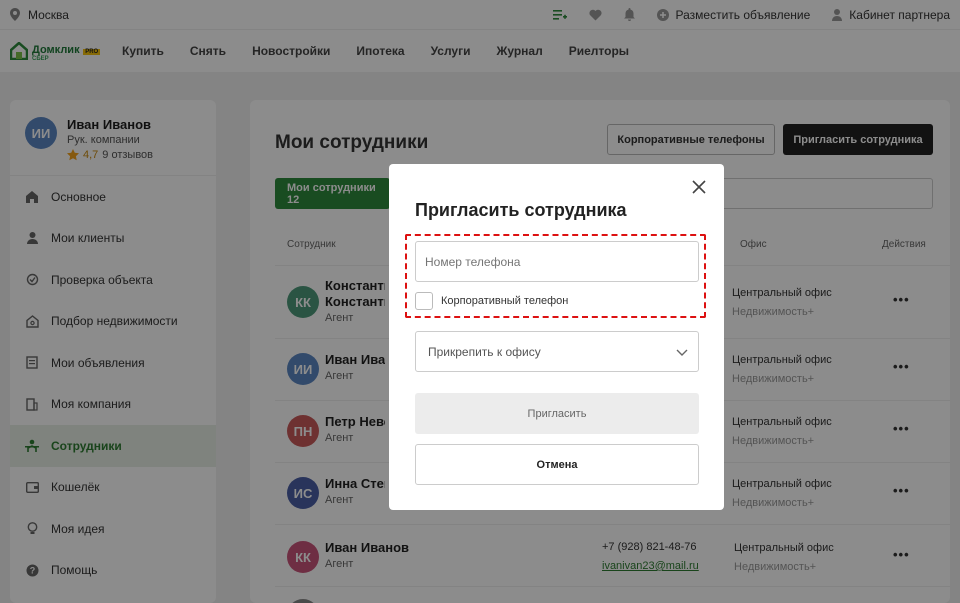 This screenshot has width=960, height=603. Describe the element at coordinates (557, 351) in the screenshot. I see `office-select: Прикрепить к офису` at that location.